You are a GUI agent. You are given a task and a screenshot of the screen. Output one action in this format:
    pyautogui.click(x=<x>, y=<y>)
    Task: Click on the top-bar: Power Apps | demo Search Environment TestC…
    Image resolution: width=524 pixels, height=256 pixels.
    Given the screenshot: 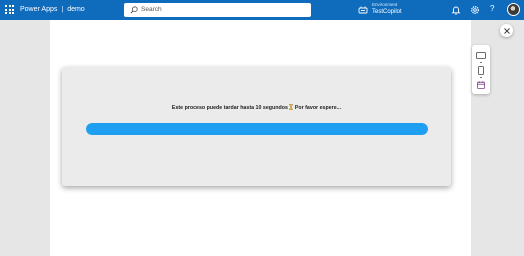 What is the action you would take?
    pyautogui.click(x=262, y=10)
    